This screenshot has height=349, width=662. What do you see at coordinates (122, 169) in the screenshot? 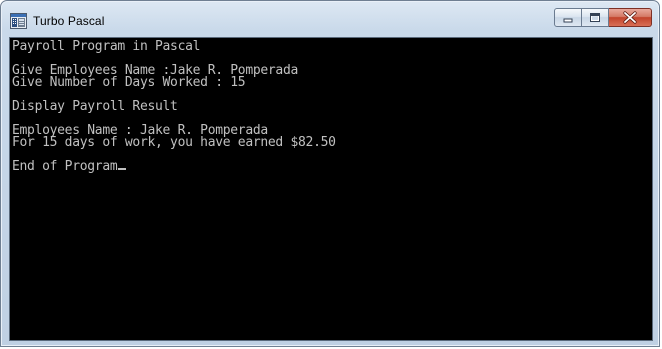
I see `text-cursor` at bounding box center [122, 169].